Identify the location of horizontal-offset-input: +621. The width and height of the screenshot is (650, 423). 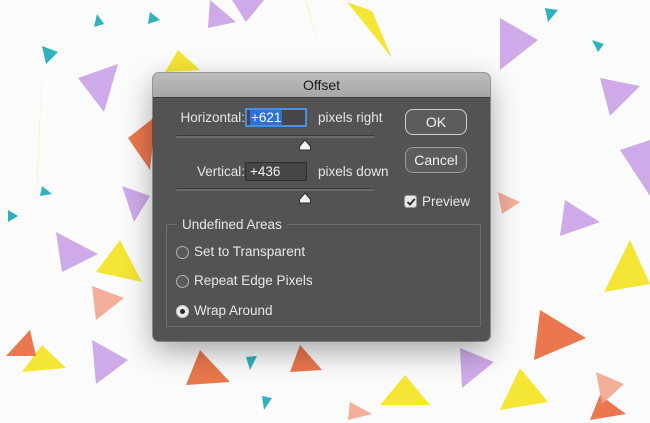
(276, 117).